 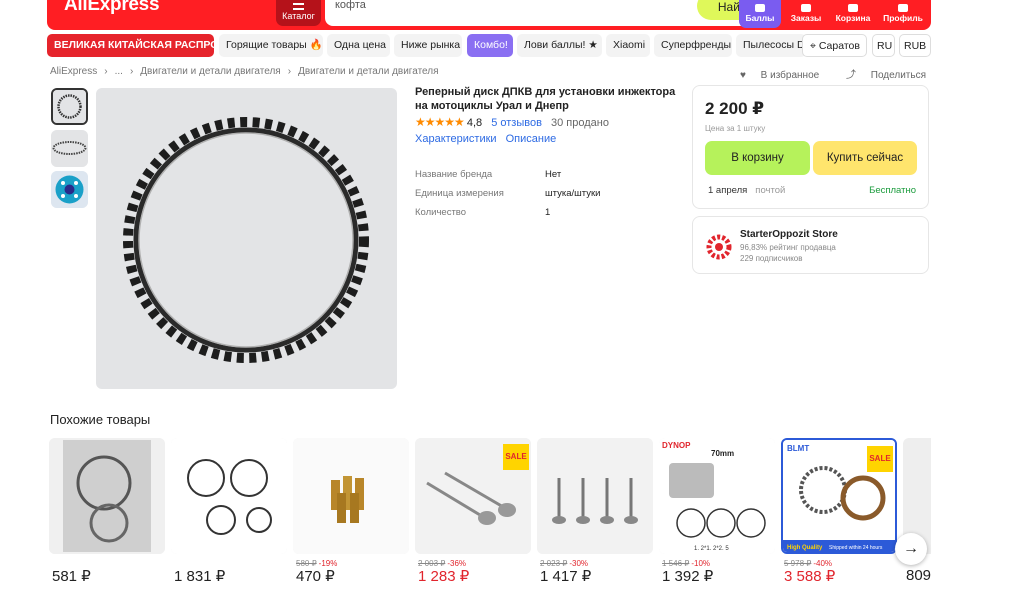 I want to click on card6-brand: DYNOP, so click(x=676, y=445).